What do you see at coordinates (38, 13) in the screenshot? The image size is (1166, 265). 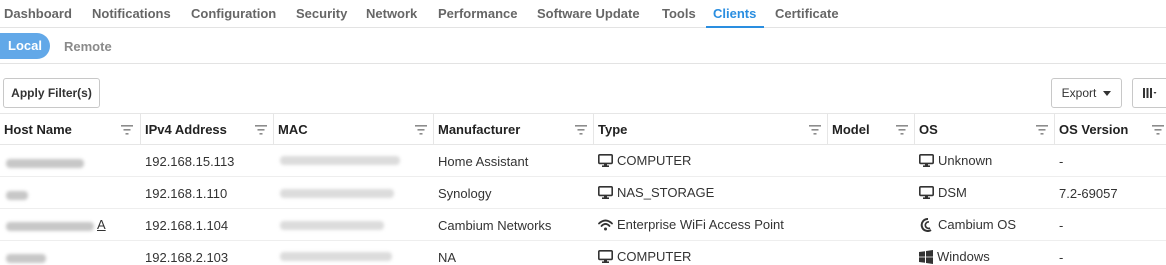 I see `tab-dashboard: Dashboard` at bounding box center [38, 13].